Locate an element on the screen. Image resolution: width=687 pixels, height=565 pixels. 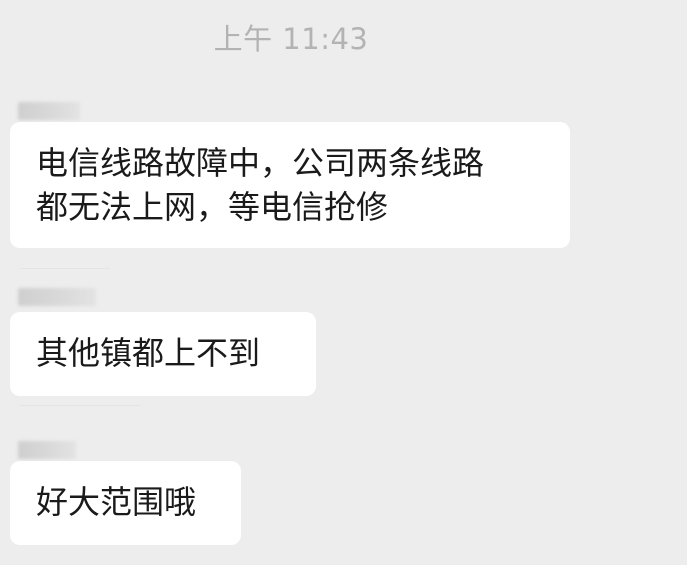
message-timestamp: 上午 11:43 is located at coordinates (291, 39).